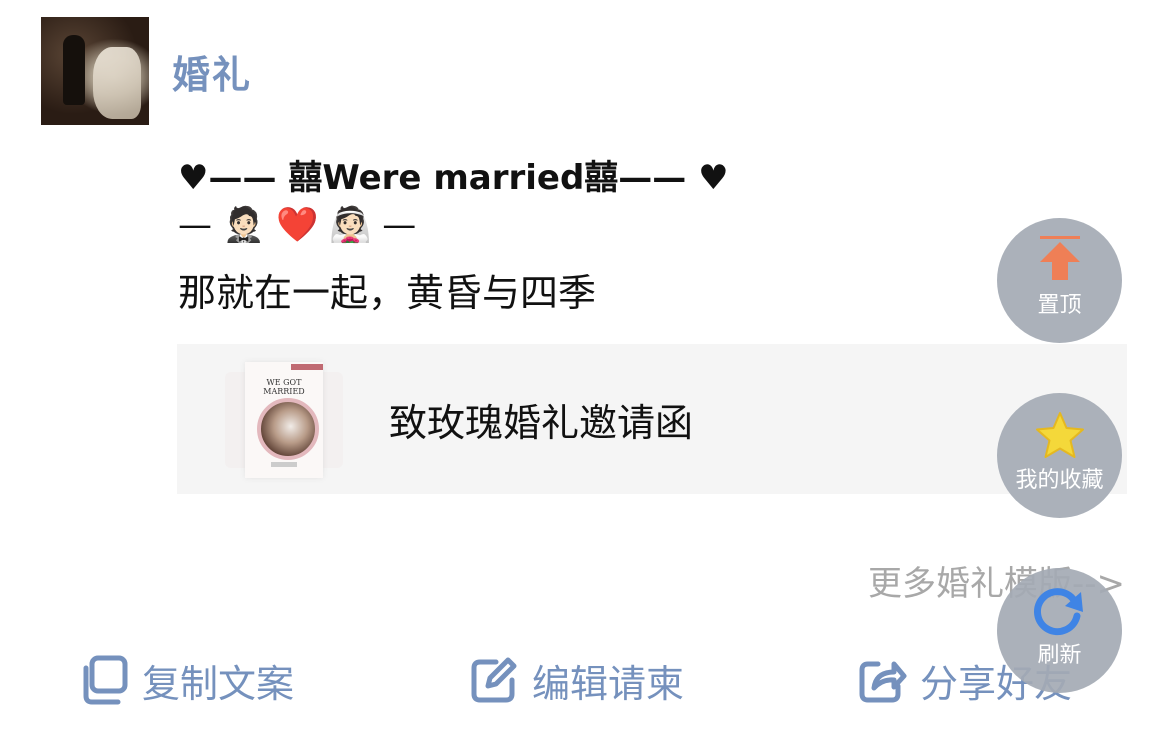 The width and height of the screenshot is (1169, 738). I want to click on star-icon, so click(1060, 439).